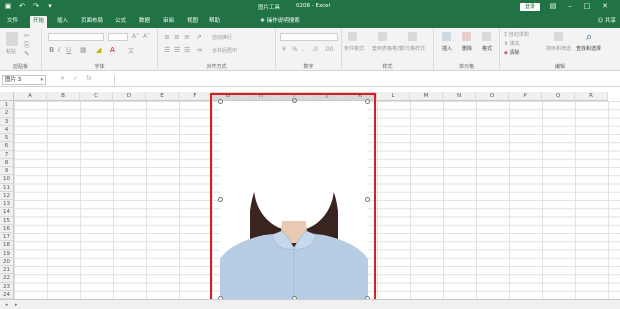  What do you see at coordinates (7, 286) in the screenshot?
I see `row-header-23: 23` at bounding box center [7, 286].